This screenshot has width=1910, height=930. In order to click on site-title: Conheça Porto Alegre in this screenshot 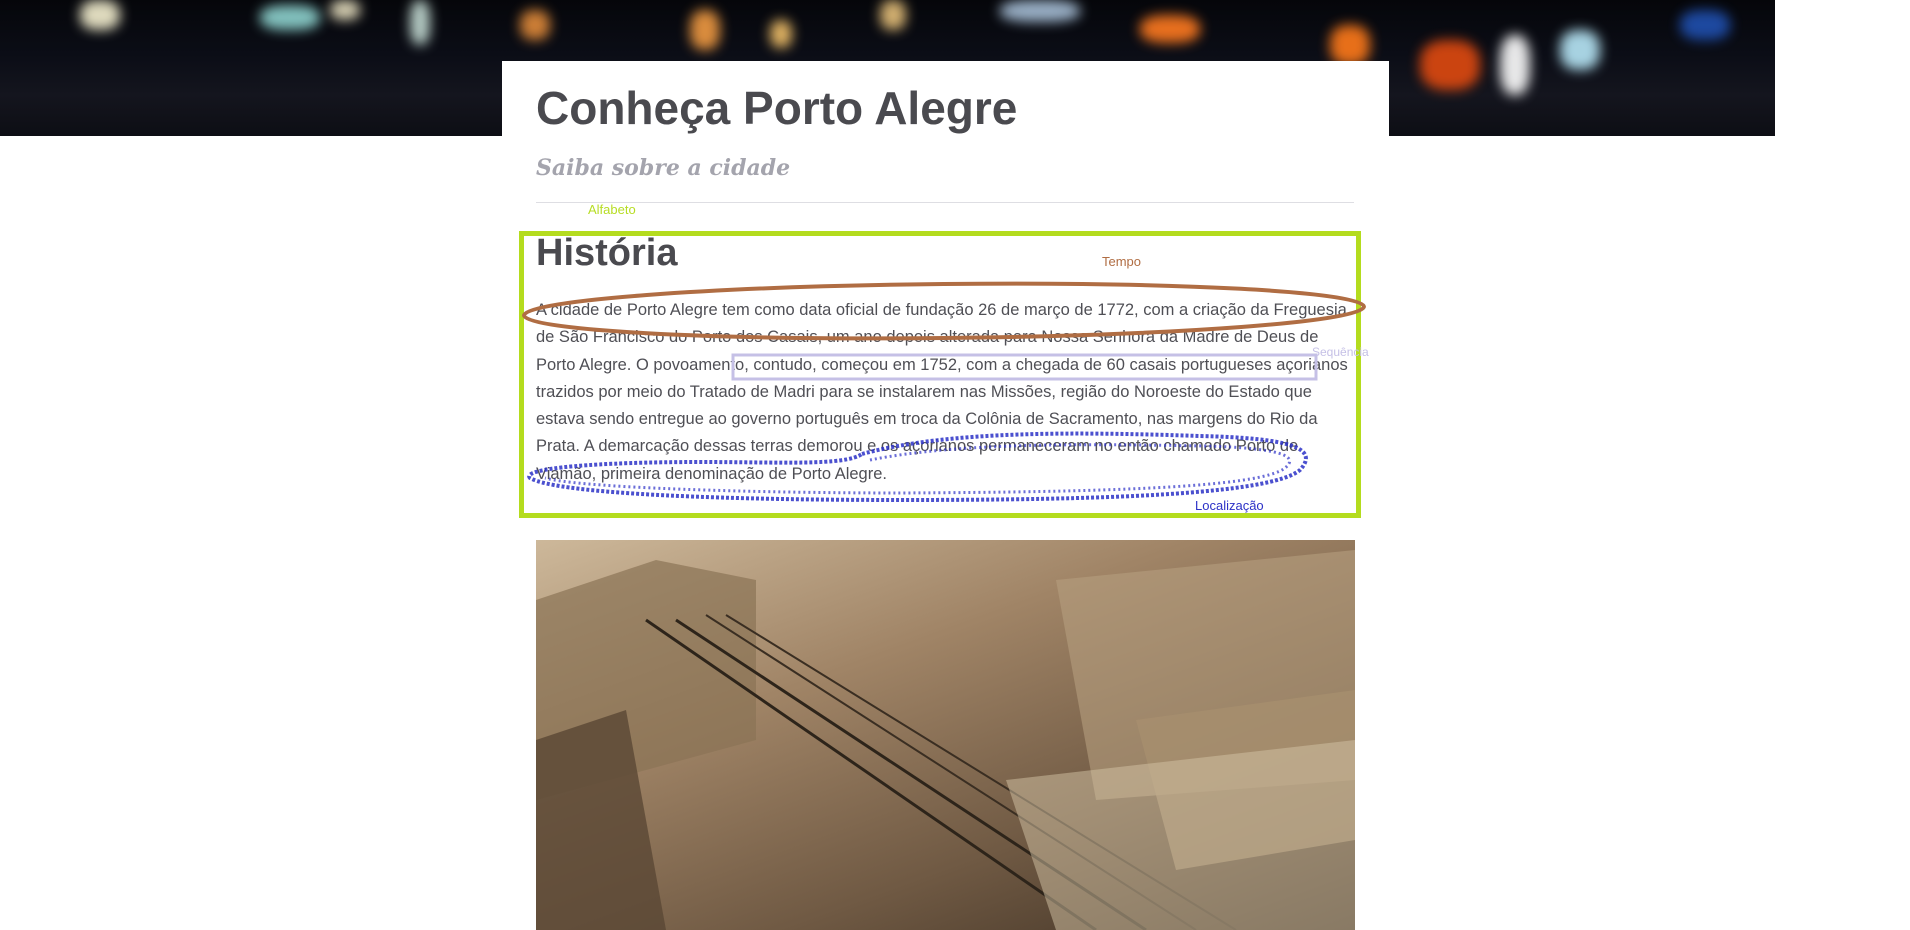, I will do `click(776, 108)`.